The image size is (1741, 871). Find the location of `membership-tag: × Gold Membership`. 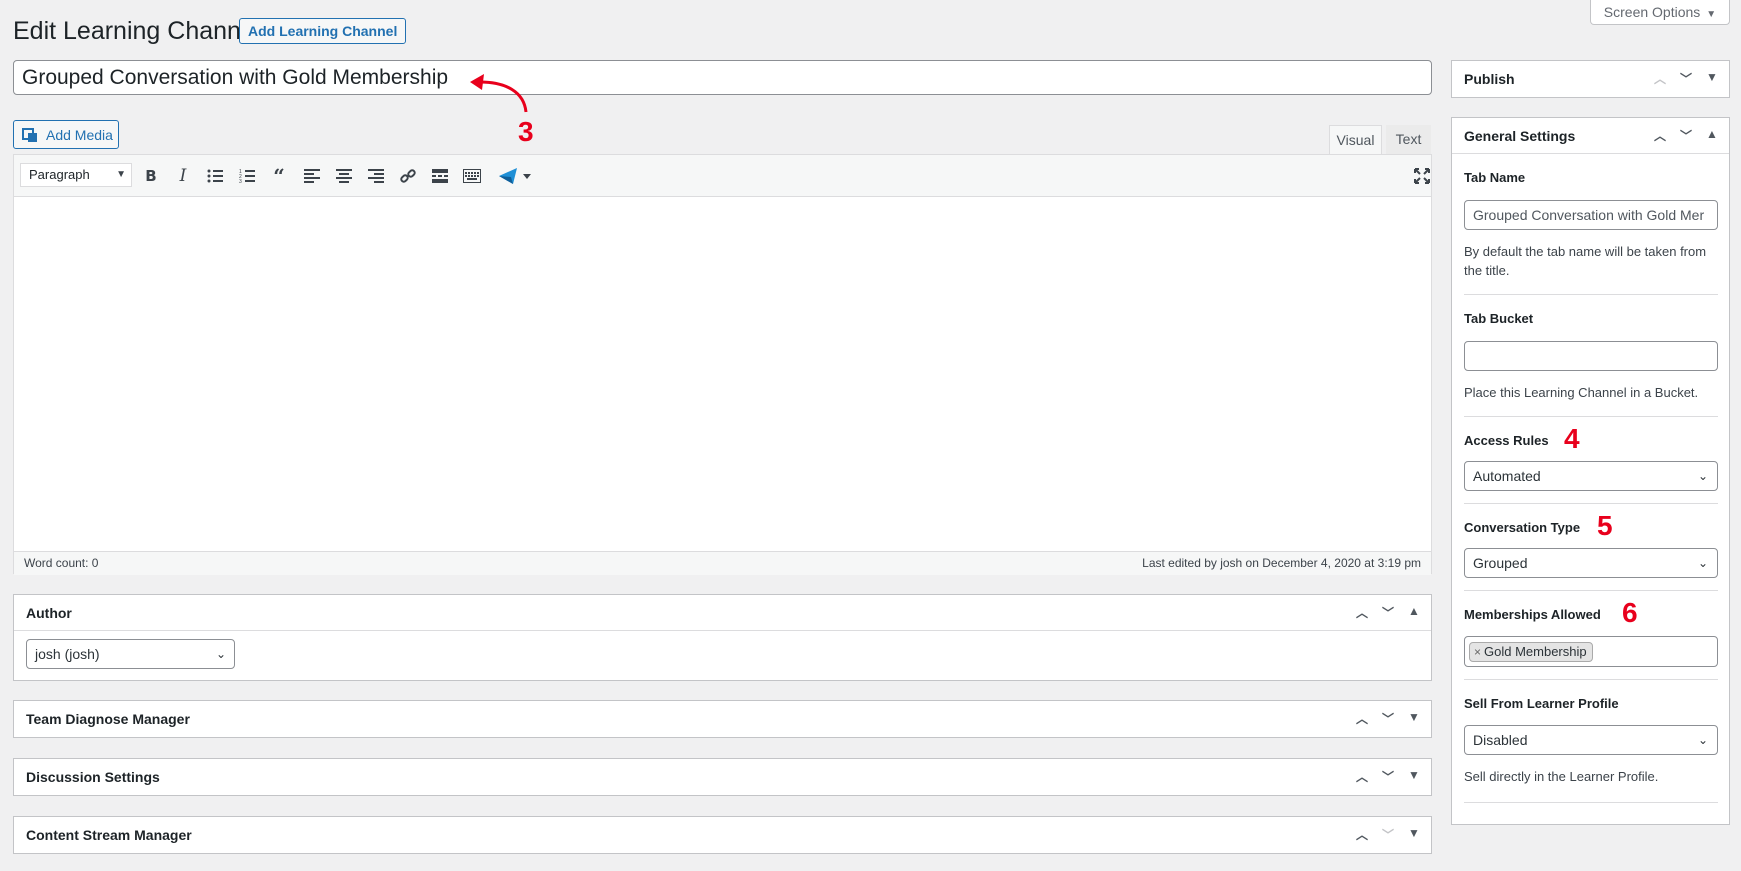

membership-tag: × Gold Membership is located at coordinates (1531, 652).